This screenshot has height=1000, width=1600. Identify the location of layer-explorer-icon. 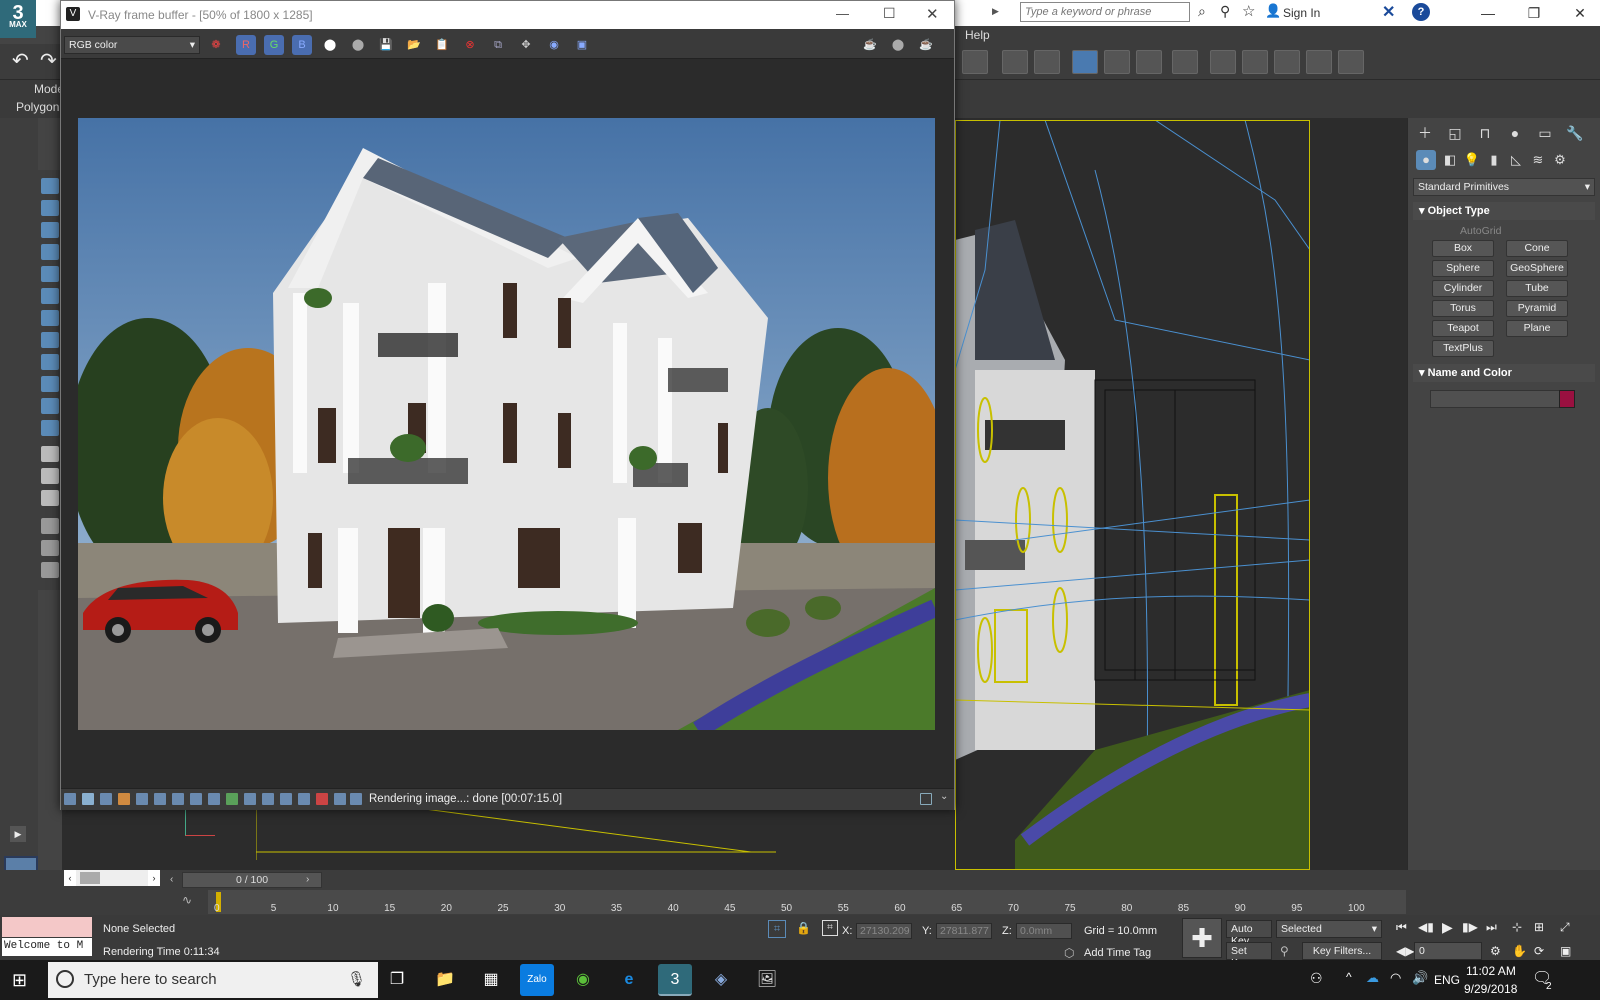
(1047, 62).